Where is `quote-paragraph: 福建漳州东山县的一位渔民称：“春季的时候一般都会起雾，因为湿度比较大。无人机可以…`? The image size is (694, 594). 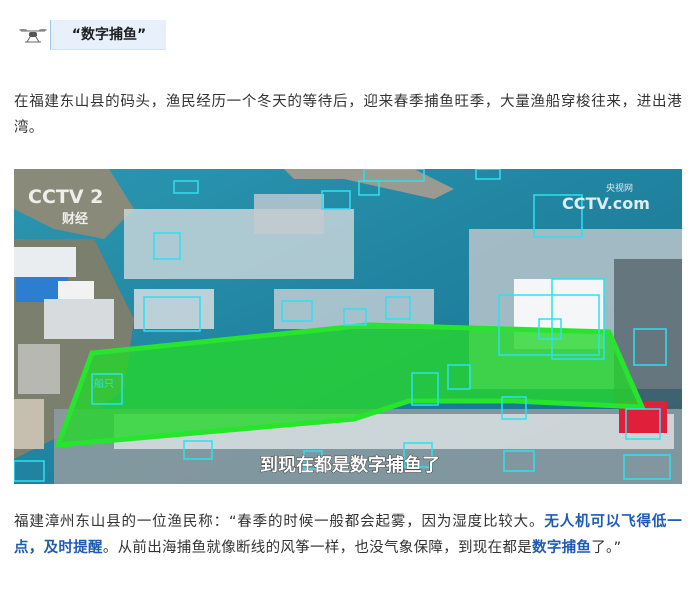
quote-paragraph: 福建漳州东山县的一位渔民称：“春季的时候一般都会起雾，因为湿度比较大。无人机可以… is located at coordinates (348, 535).